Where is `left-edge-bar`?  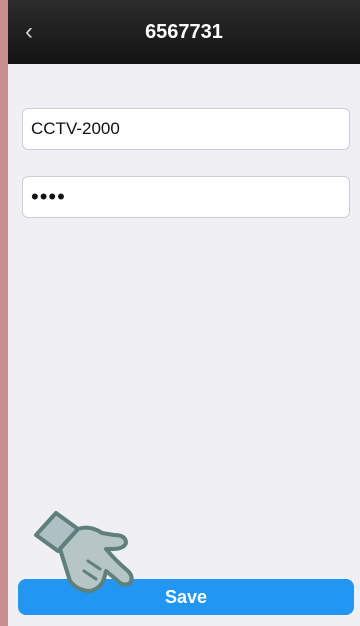
left-edge-bar is located at coordinates (4, 313).